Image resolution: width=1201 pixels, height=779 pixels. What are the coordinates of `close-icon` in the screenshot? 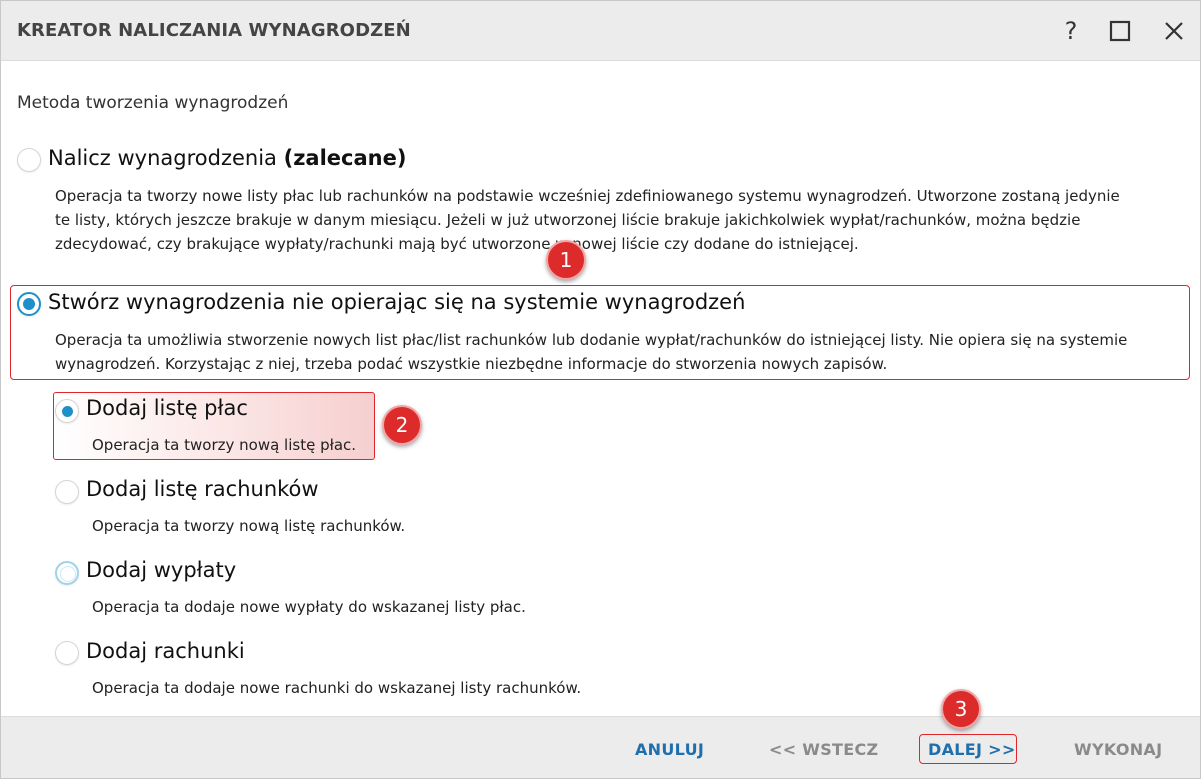 It's located at (1174, 31).